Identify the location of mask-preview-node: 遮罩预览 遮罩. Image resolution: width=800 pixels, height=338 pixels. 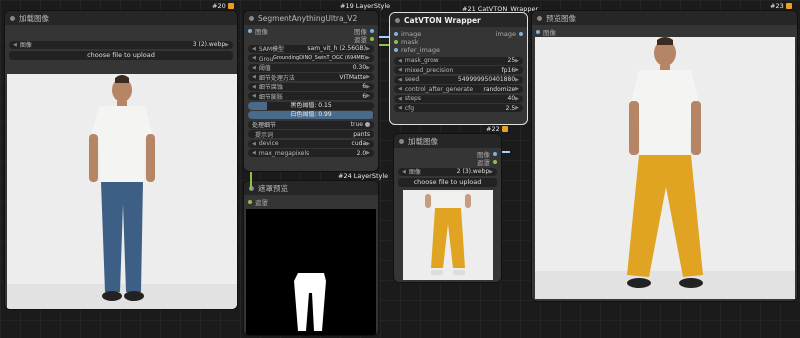
(311, 258).